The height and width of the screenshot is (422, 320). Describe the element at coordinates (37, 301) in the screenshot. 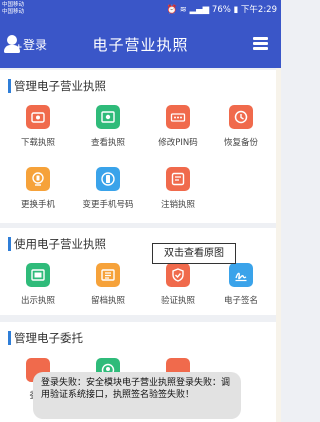

I see `tile-label: 出示执照` at that location.